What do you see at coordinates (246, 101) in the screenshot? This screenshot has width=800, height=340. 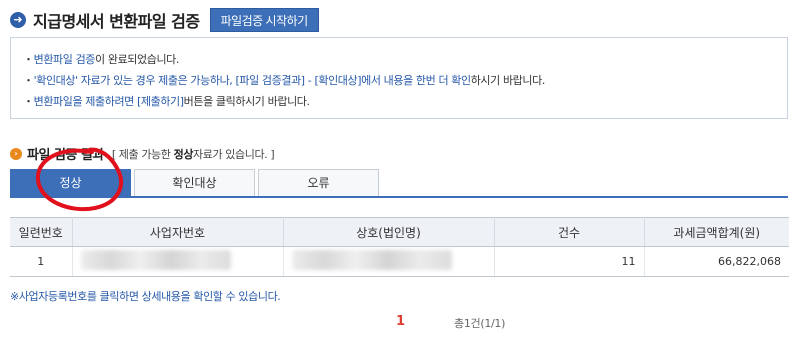 I see `notice-line-3-text: 버튼을 클릭하시기 바랍니다.` at bounding box center [246, 101].